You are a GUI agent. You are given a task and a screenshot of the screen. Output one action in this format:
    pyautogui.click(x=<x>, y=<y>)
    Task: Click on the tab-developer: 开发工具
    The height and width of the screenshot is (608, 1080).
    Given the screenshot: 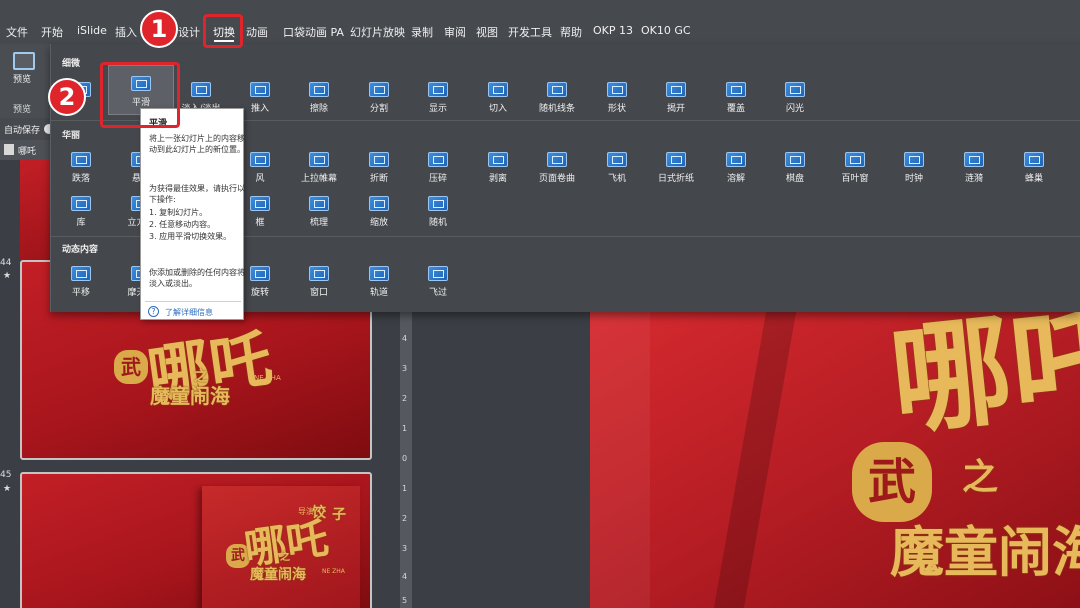 What is the action you would take?
    pyautogui.click(x=530, y=32)
    